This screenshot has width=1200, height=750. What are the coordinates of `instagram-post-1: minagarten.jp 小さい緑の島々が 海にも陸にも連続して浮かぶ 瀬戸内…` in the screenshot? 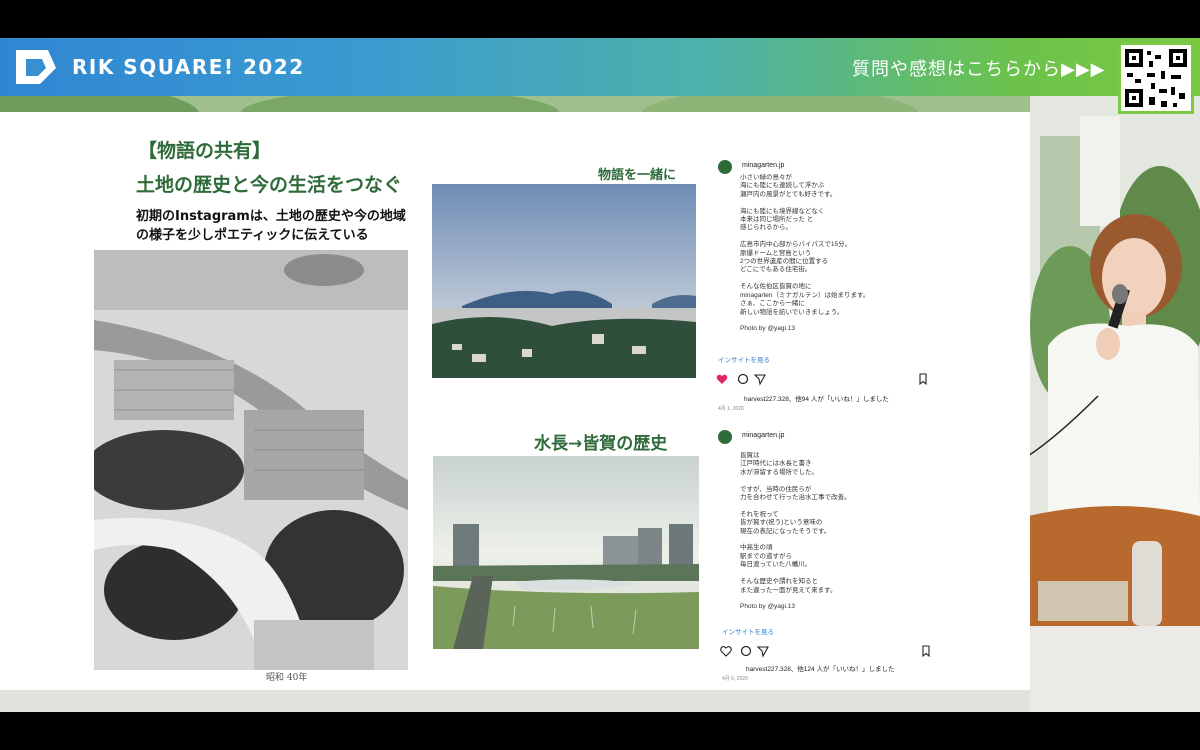 It's located at (824, 287).